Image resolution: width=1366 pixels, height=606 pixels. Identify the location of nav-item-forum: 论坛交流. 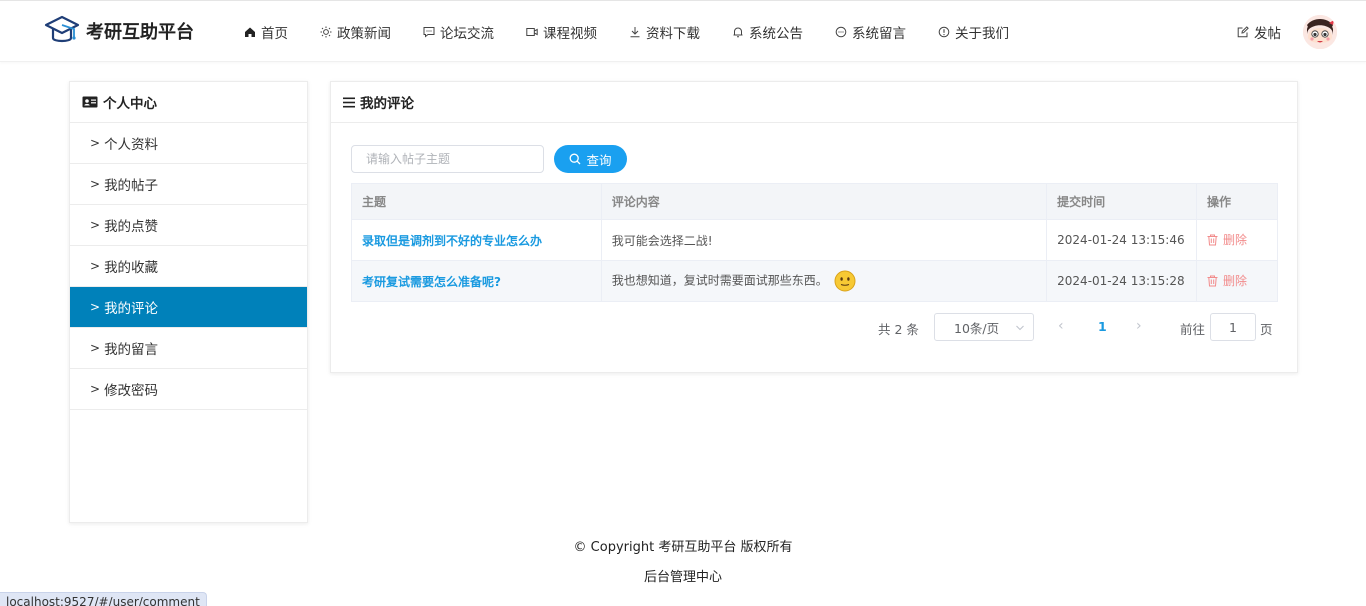
(458, 32).